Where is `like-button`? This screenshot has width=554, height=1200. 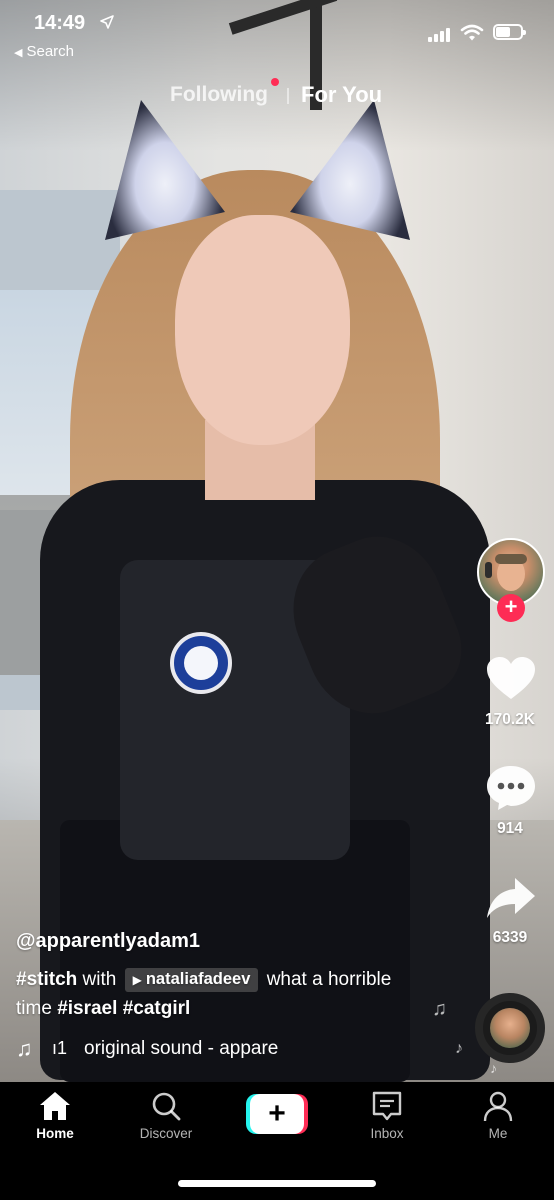
like-button is located at coordinates (511, 678).